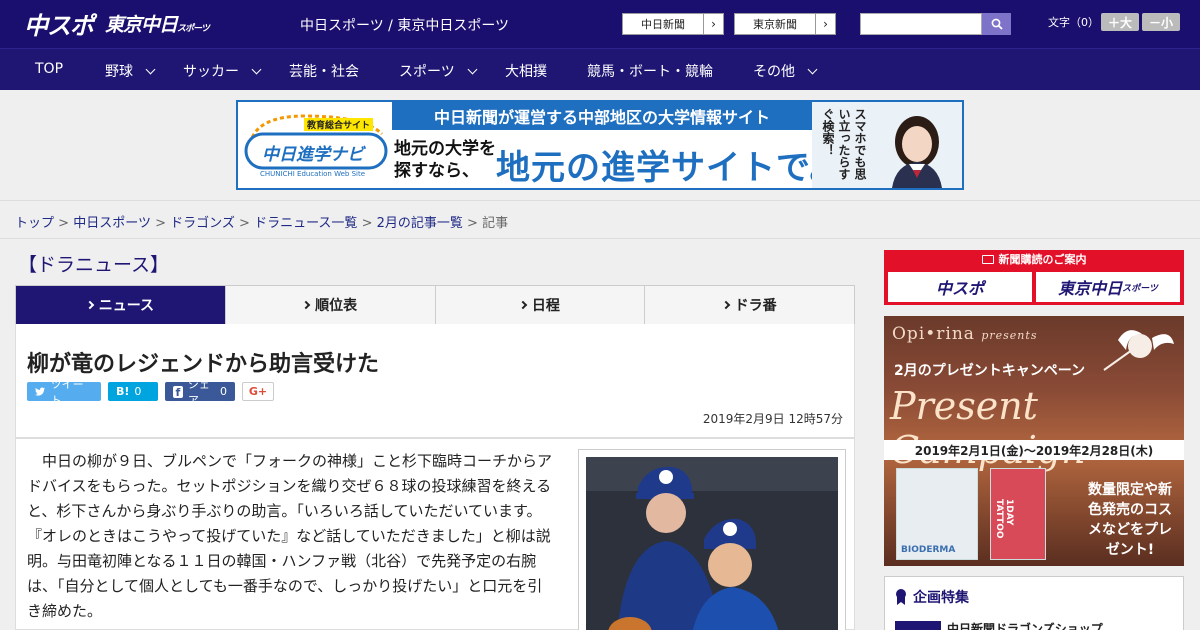  I want to click on nav-item-keiba: 競馬・ボート・競輪, so click(650, 71).